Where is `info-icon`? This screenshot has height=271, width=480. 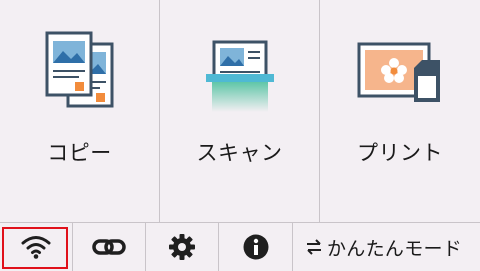
info-icon is located at coordinates (255, 247).